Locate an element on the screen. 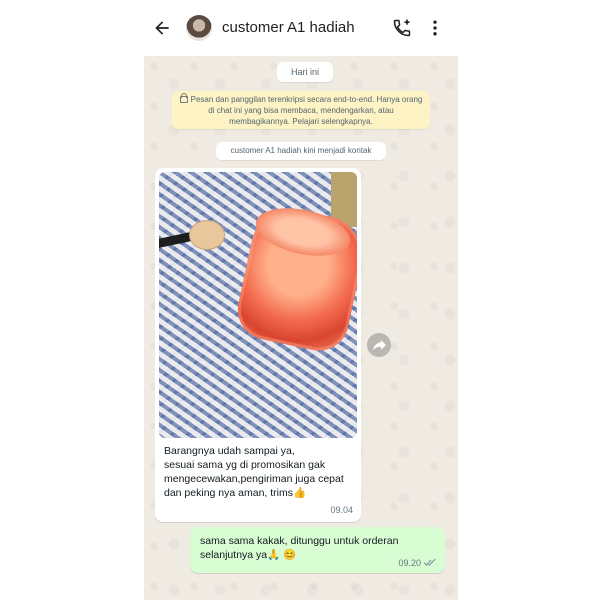 The height and width of the screenshot is (600, 600). forward-icon is located at coordinates (379, 345).